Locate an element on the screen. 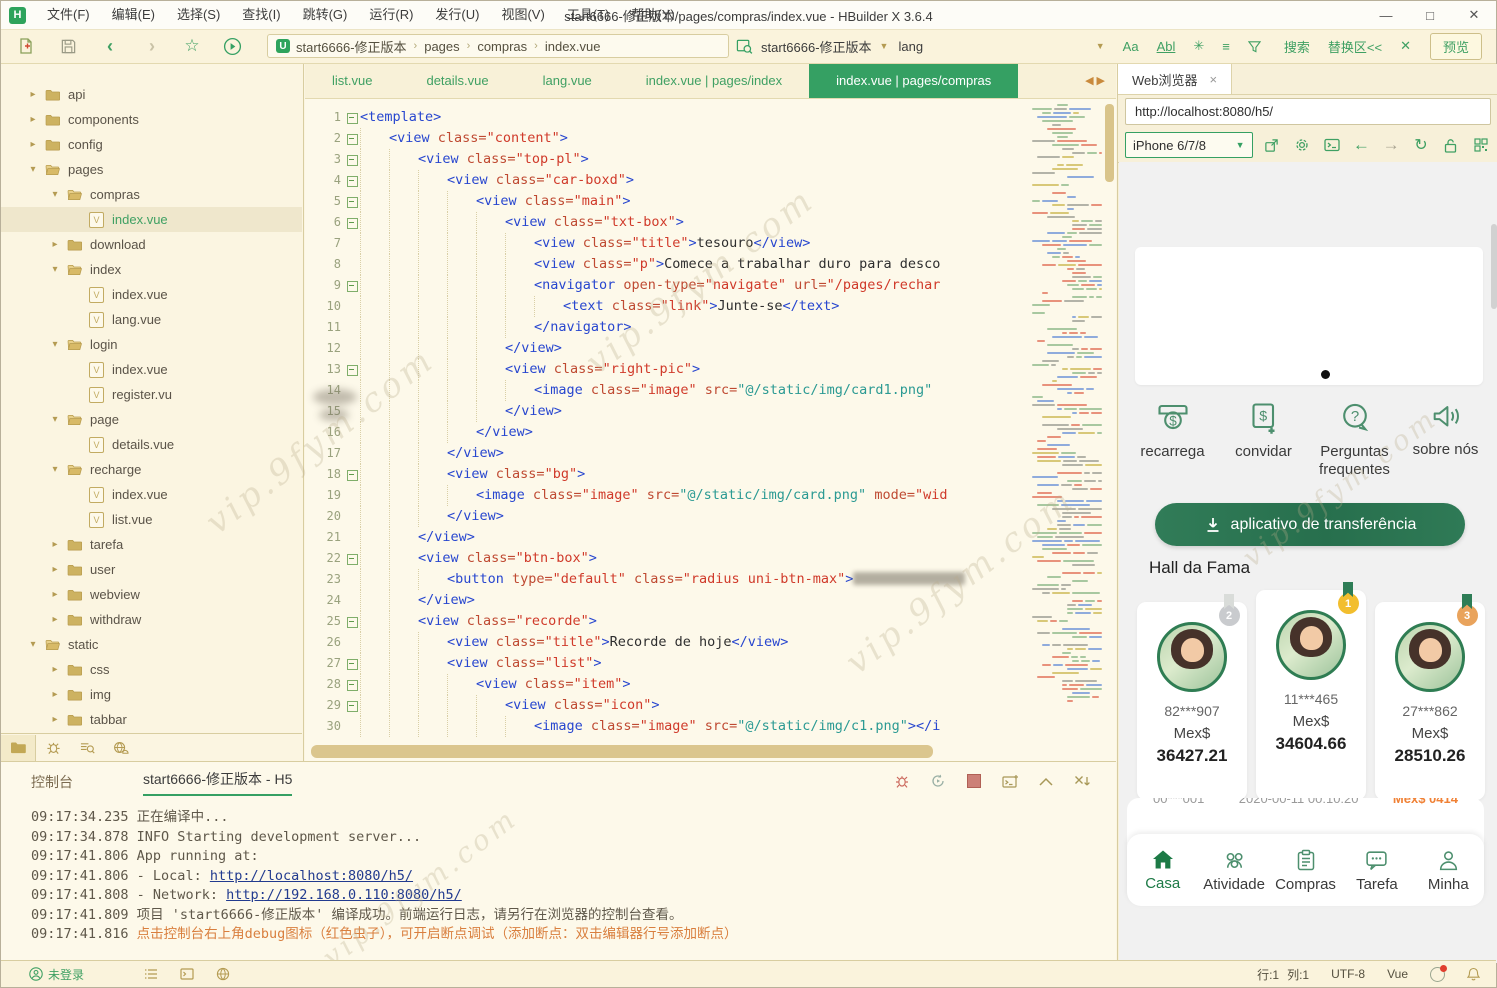  line-number: 20 is located at coordinates (325, 516).